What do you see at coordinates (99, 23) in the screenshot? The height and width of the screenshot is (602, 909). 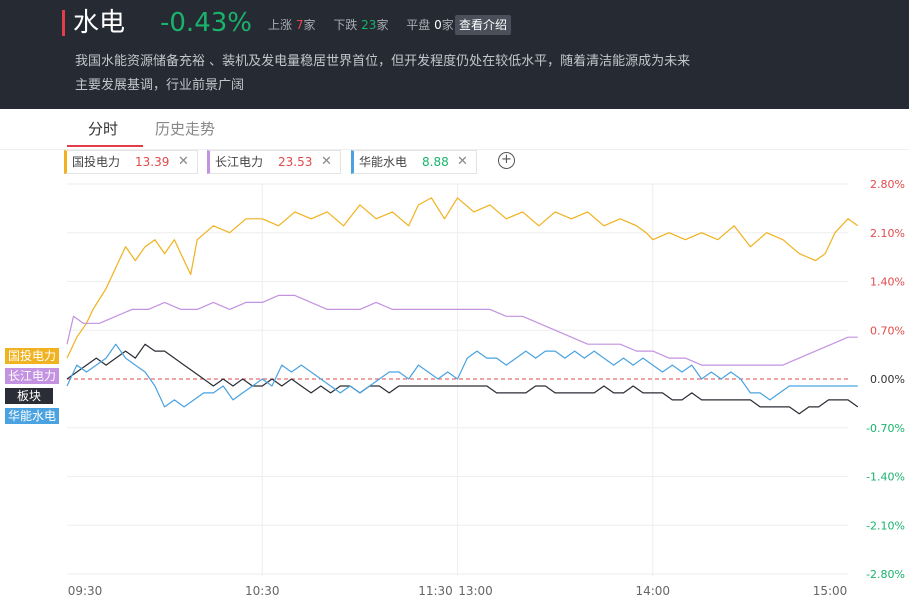 I see `sector-title: 水电` at bounding box center [99, 23].